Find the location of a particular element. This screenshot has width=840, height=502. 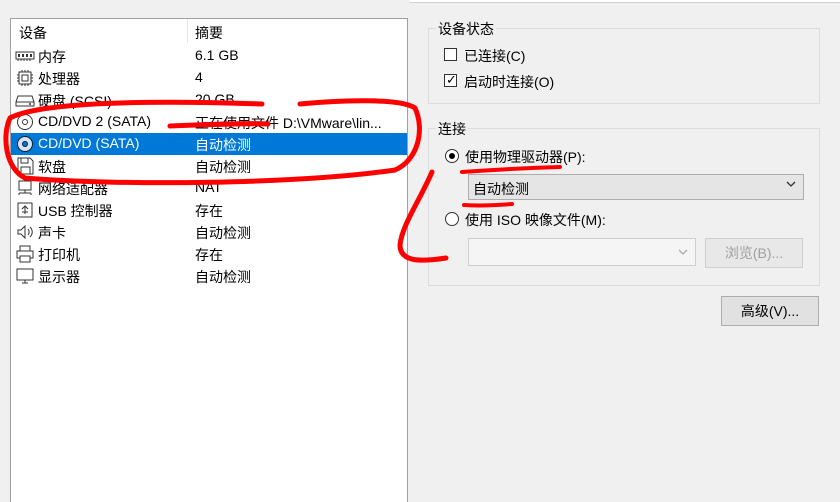

device-row-processor: 处理器 4 is located at coordinates (209, 78).